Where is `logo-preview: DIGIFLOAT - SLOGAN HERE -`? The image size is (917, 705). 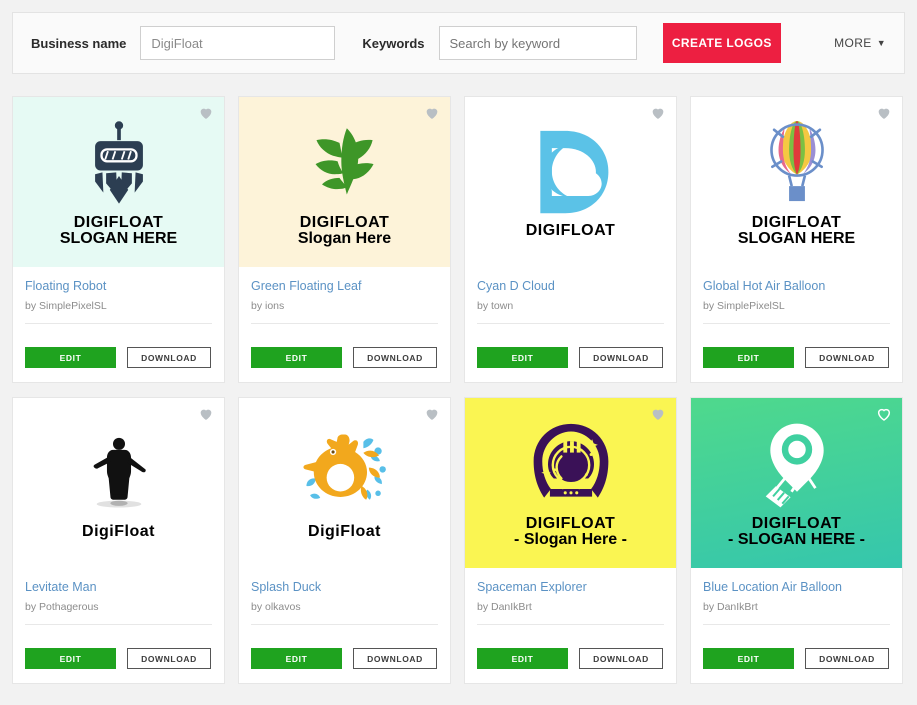
logo-preview: DIGIFLOAT - SLOGAN HERE - is located at coordinates (796, 483).